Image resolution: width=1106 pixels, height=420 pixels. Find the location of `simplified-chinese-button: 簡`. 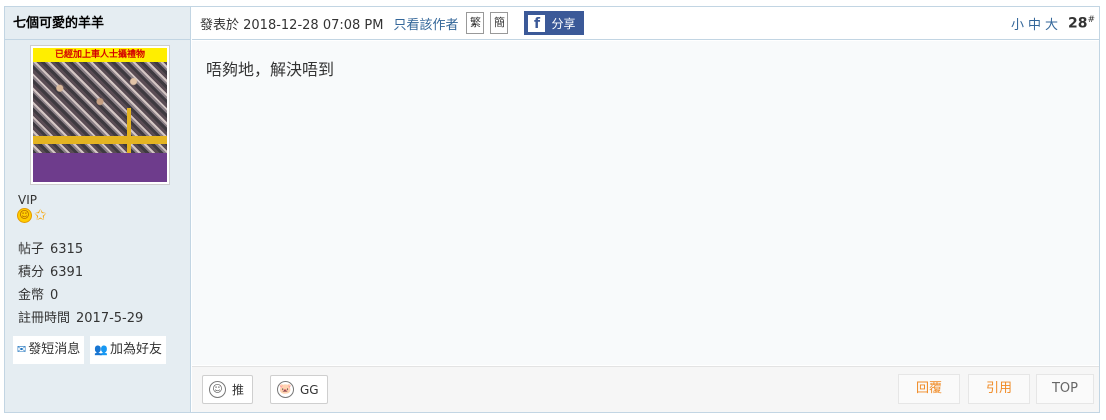

simplified-chinese-button: 簡 is located at coordinates (499, 23).